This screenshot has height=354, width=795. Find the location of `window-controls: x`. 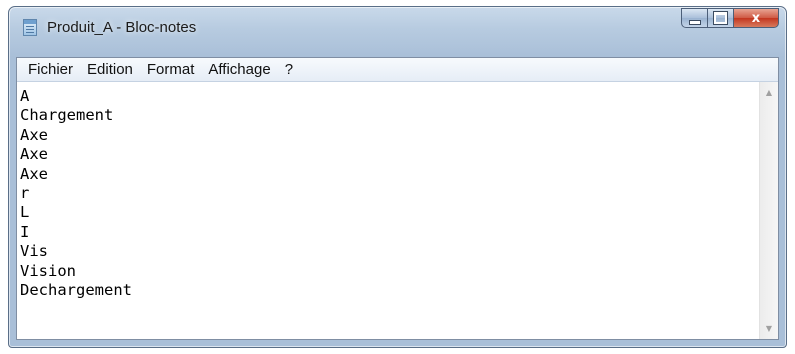

window-controls: x is located at coordinates (730, 18).